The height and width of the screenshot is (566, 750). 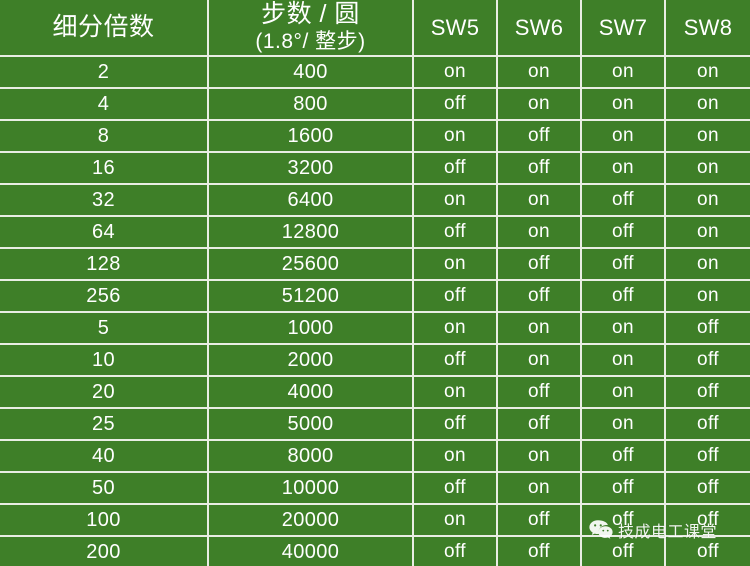 I want to click on column-header-sw8: SW8, so click(x=708, y=28).